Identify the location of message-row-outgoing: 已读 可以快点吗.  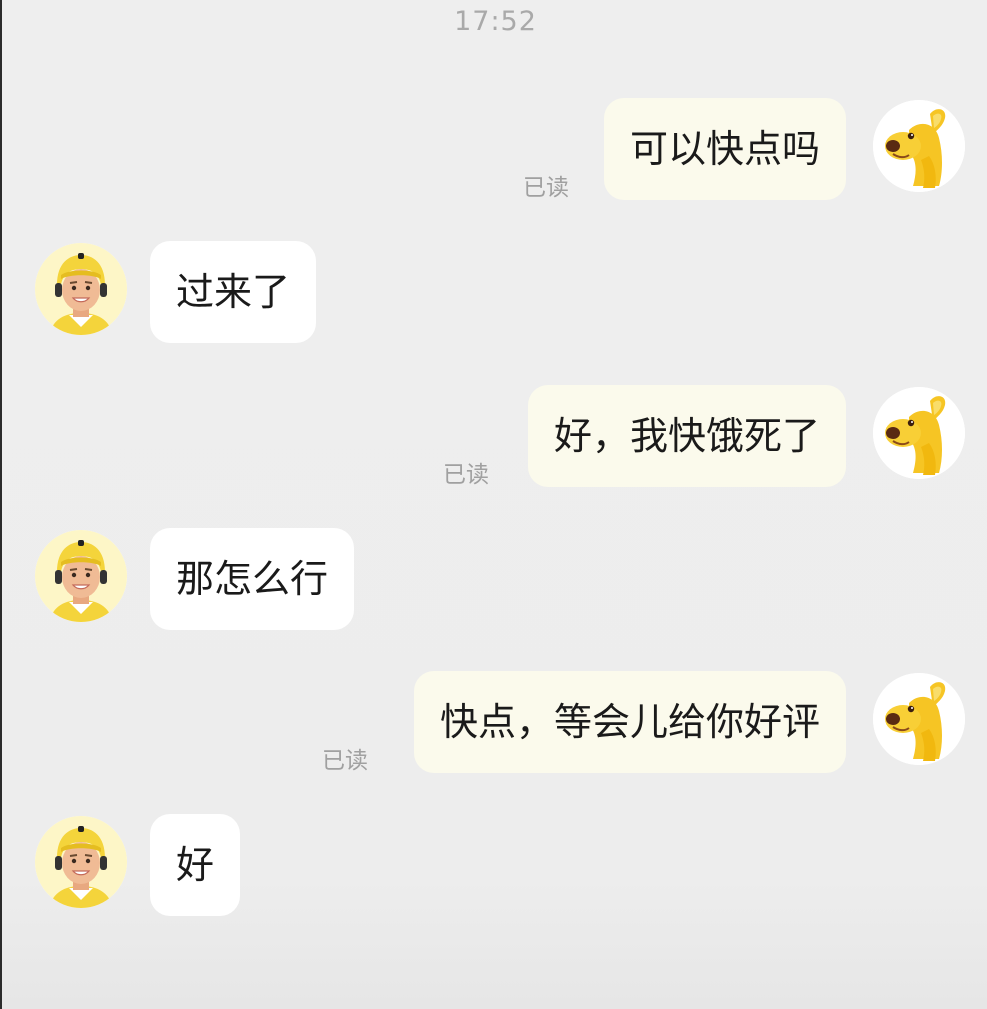
(494, 153).